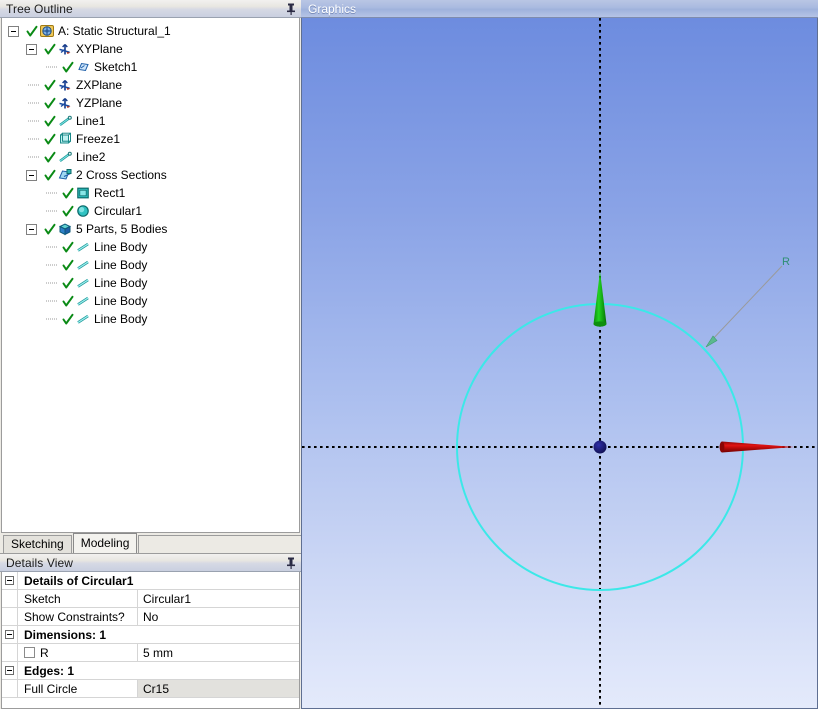 This screenshot has width=818, height=709. What do you see at coordinates (158, 670) in the screenshot?
I see `details-property-name: Edges: 1` at bounding box center [158, 670].